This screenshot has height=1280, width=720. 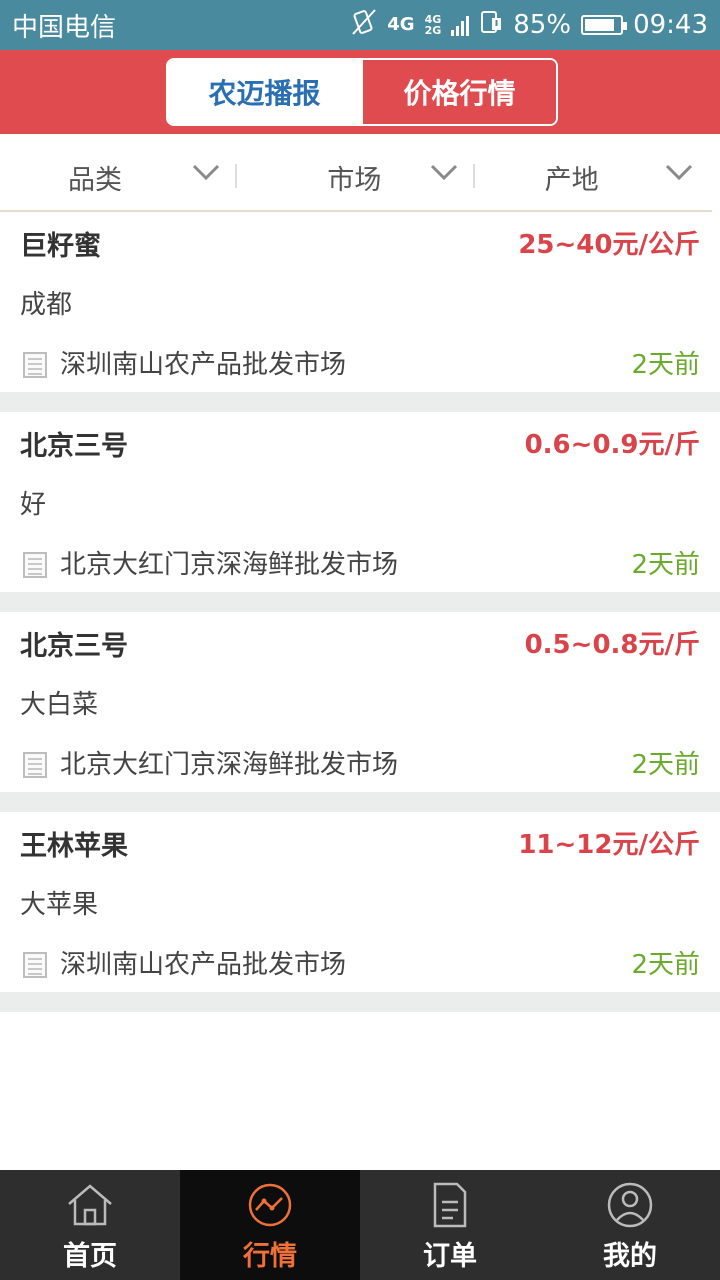 What do you see at coordinates (270, 1205) in the screenshot?
I see `trend-chart-icon` at bounding box center [270, 1205].